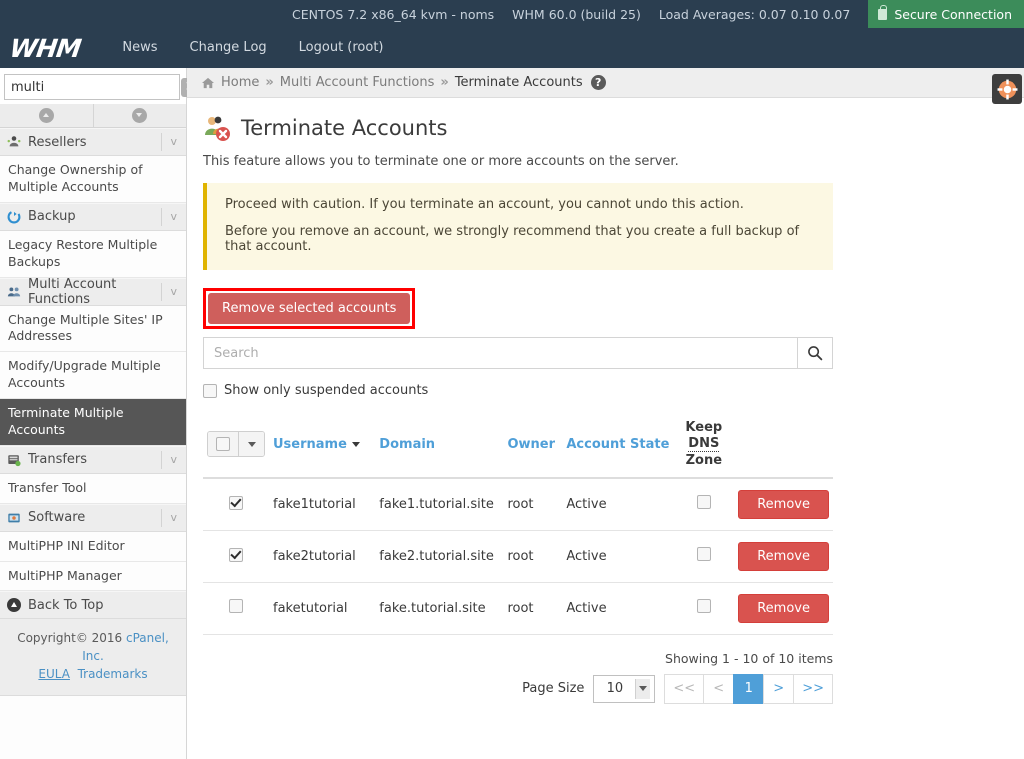 The width and height of the screenshot is (1024, 759). Describe the element at coordinates (93, 292) in the screenshot. I see `sidebar-group-multi-account-functions: Multi Account Functions v` at that location.